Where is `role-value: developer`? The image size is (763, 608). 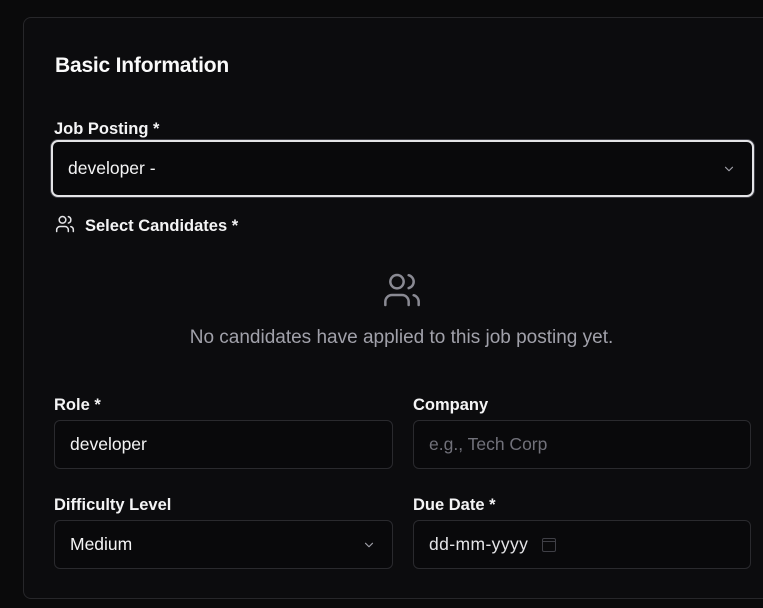
role-value: developer is located at coordinates (108, 444).